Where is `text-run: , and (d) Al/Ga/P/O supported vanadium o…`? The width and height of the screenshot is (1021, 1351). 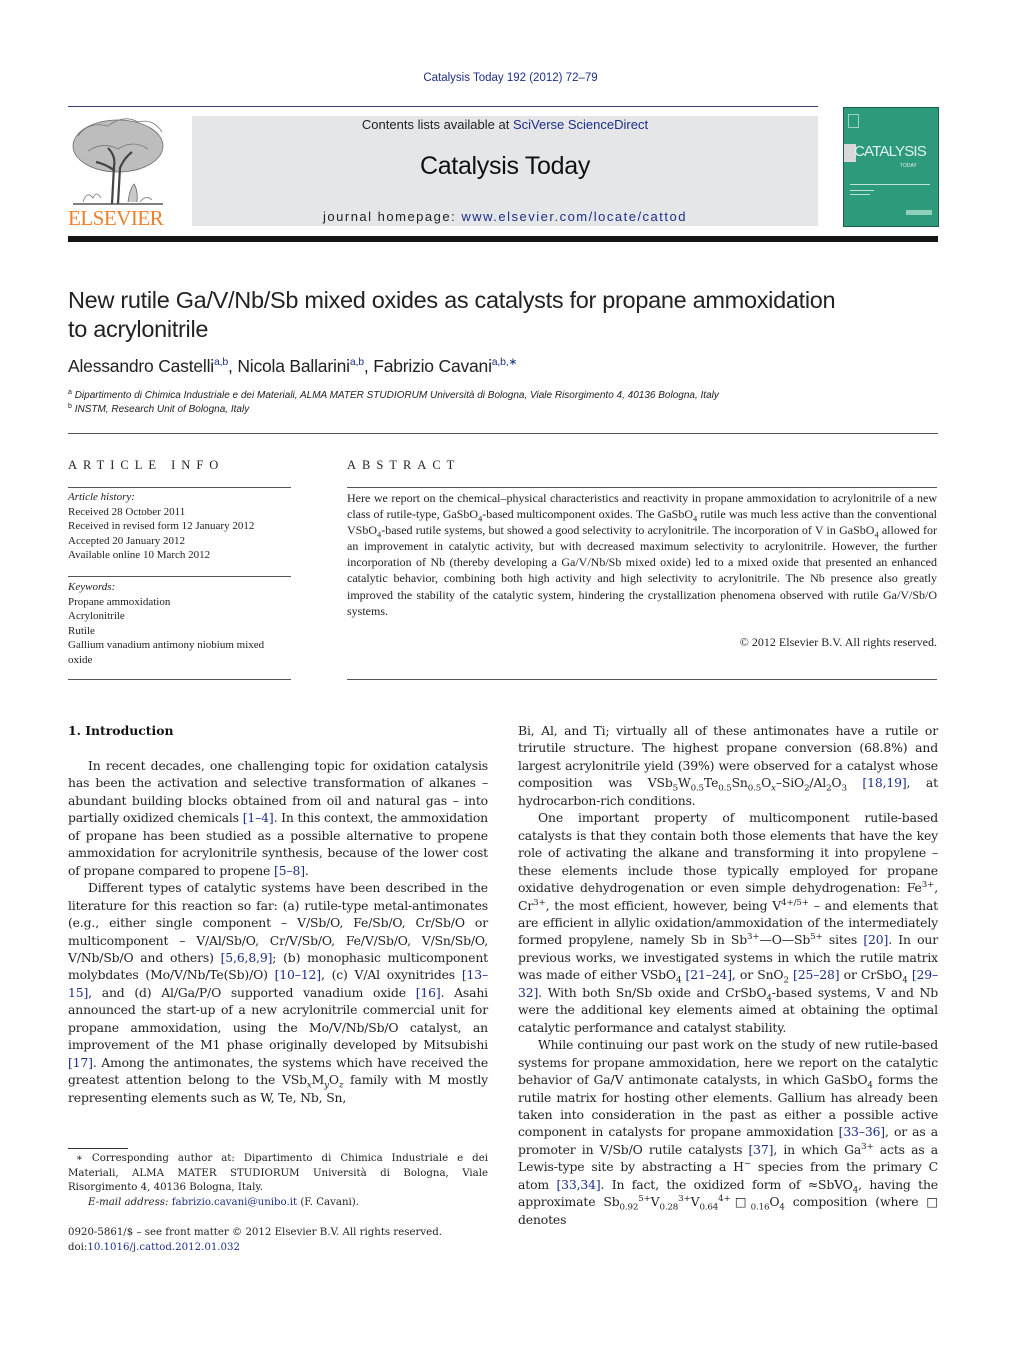 text-run: , and (d) Al/Ga/P/O supported vanadium o… is located at coordinates (252, 992).